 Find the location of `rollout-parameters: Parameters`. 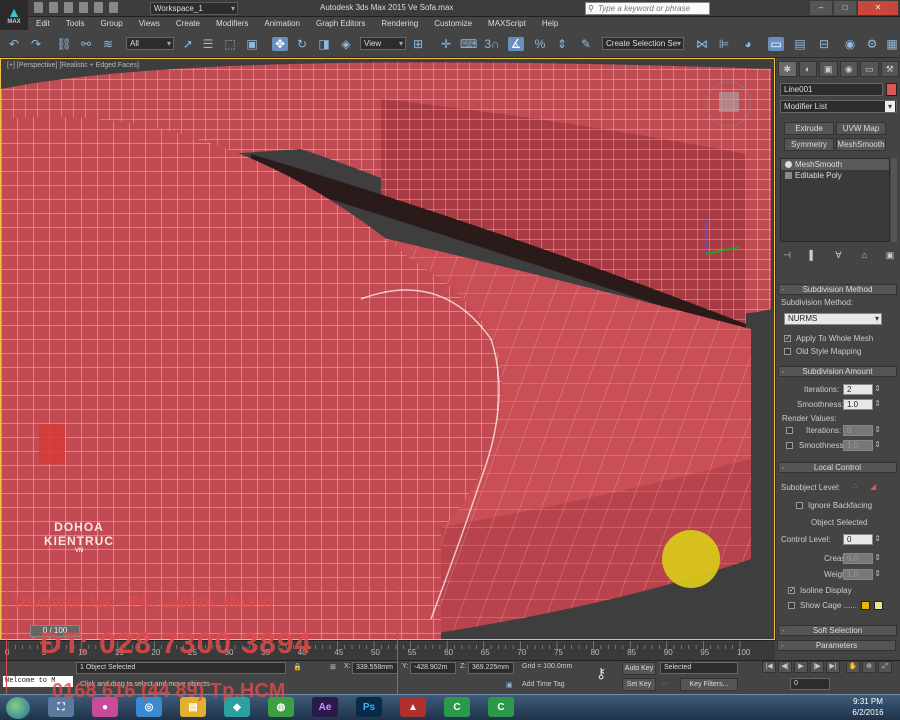

rollout-parameters: Parameters is located at coordinates (836, 645).